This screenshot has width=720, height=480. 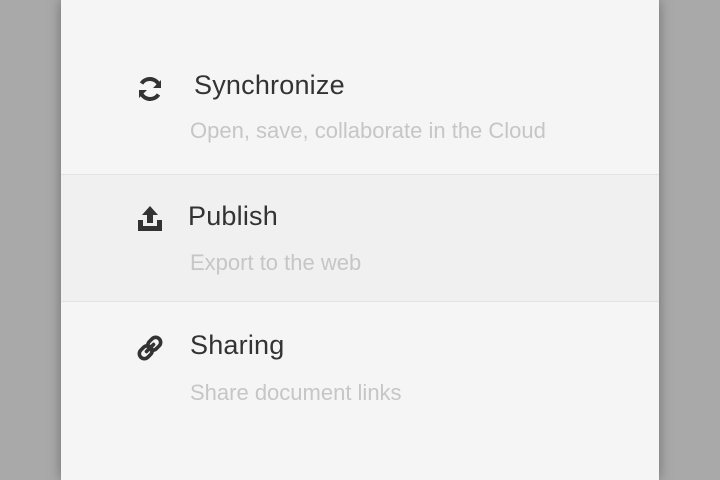 I want to click on upload-icon, so click(x=150, y=218).